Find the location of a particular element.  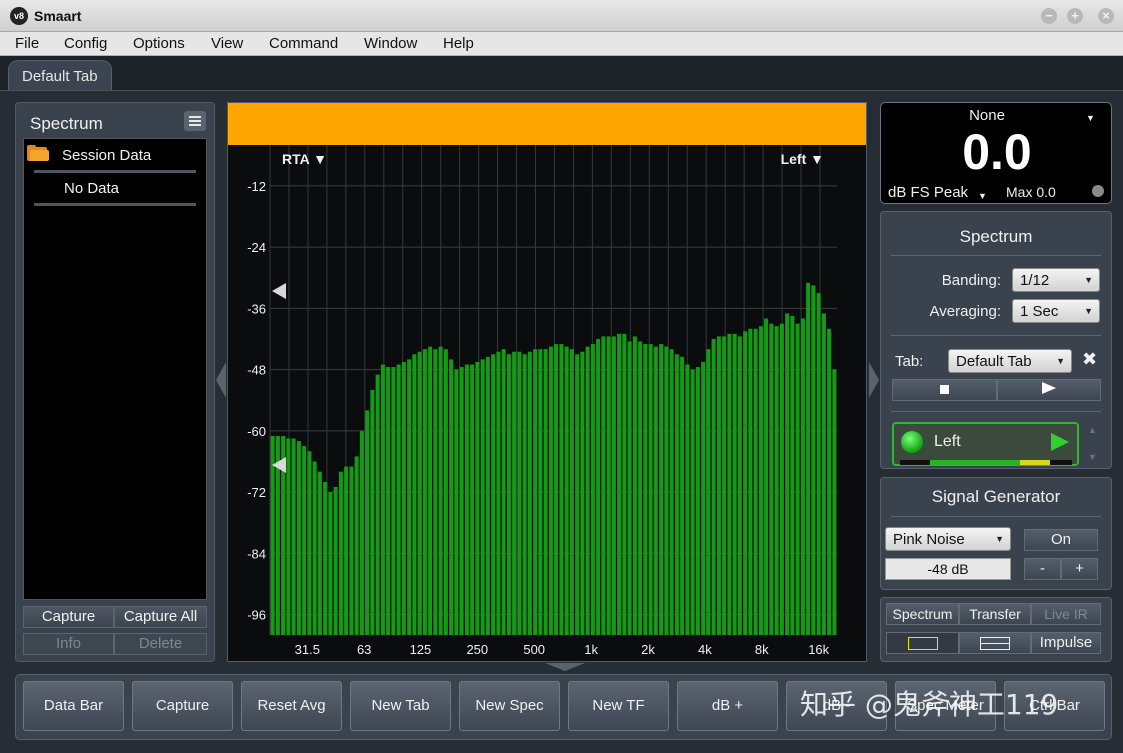

banding-value: 1/12 is located at coordinates (1035, 280).